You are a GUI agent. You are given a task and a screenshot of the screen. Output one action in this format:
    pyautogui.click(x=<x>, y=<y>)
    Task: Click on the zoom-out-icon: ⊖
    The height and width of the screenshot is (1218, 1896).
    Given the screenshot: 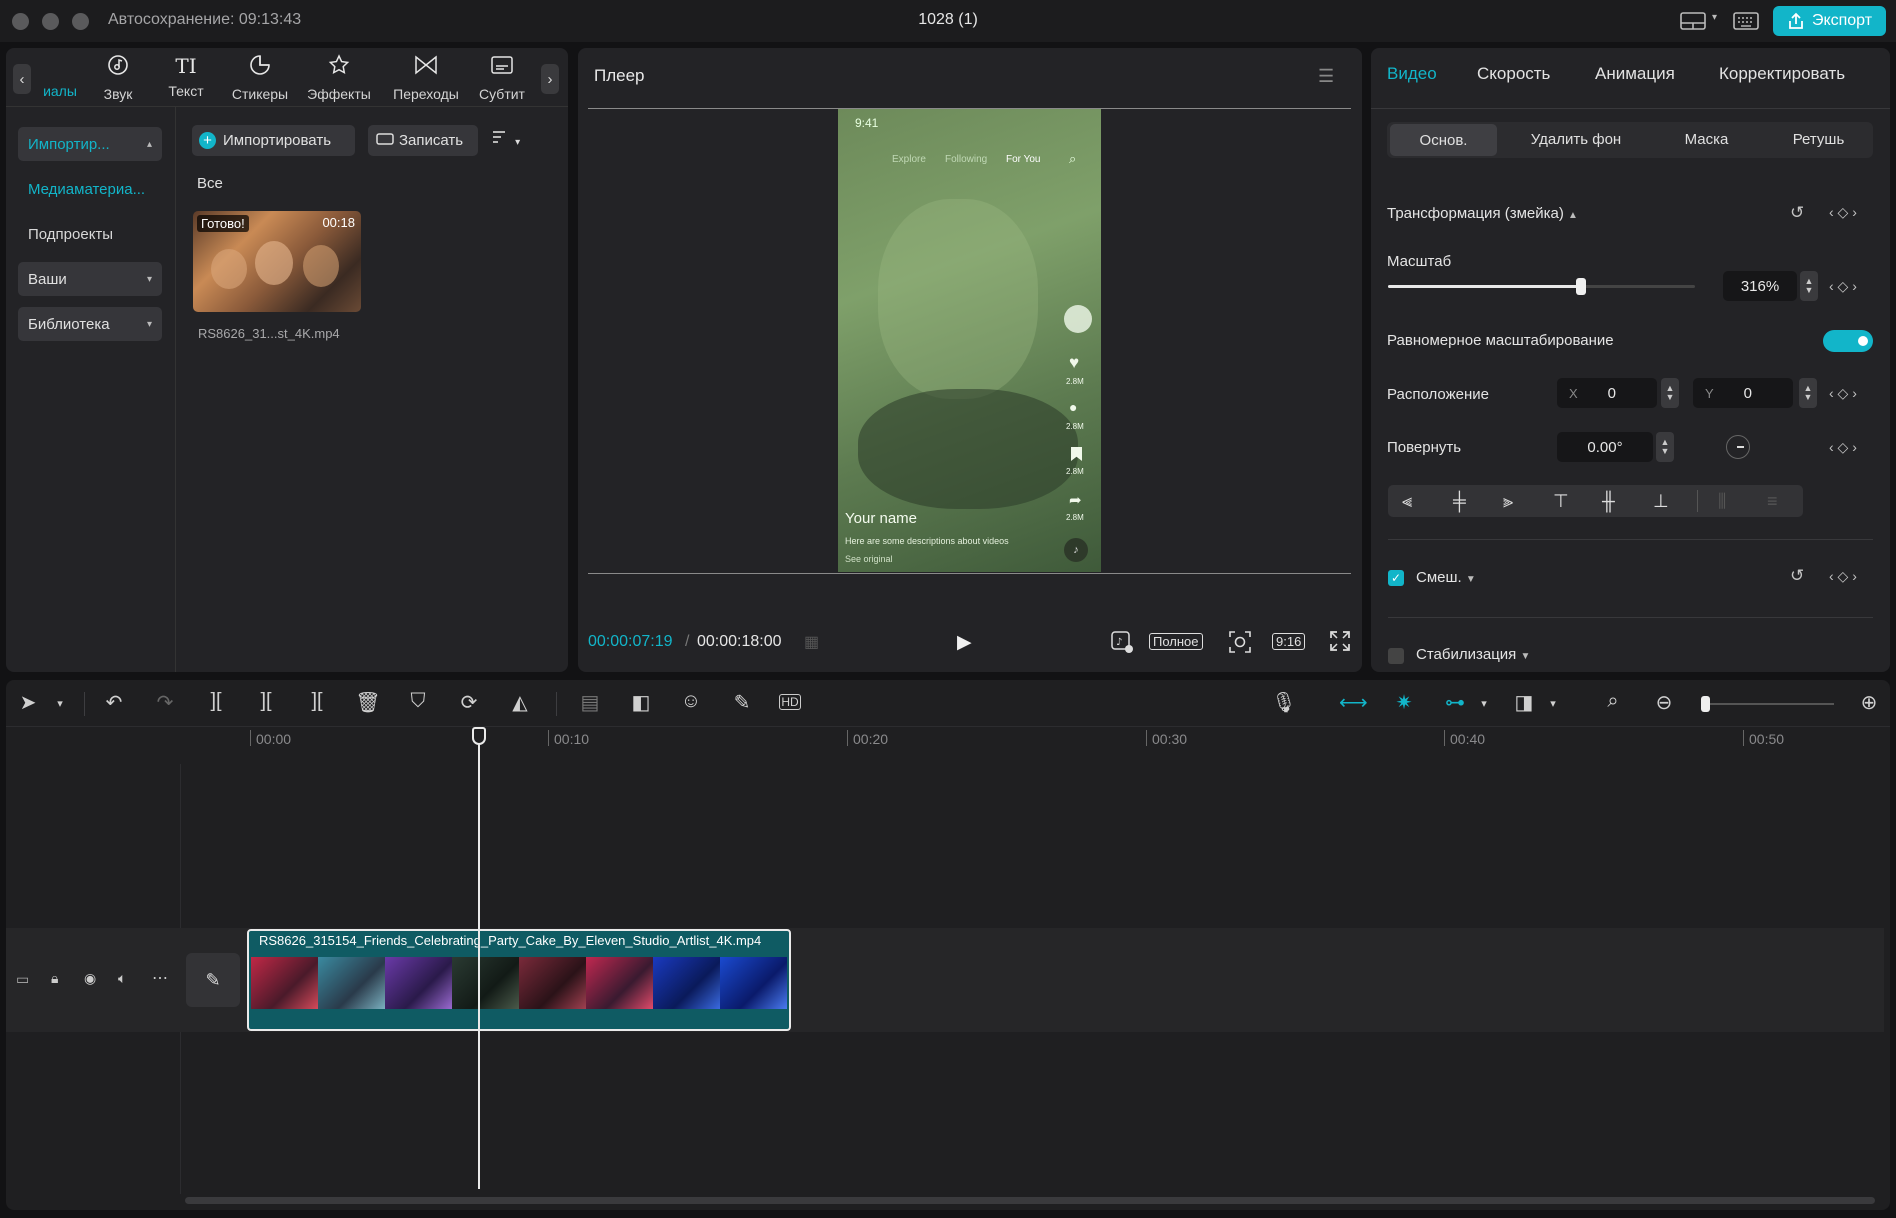 What is the action you would take?
    pyautogui.click(x=1664, y=702)
    